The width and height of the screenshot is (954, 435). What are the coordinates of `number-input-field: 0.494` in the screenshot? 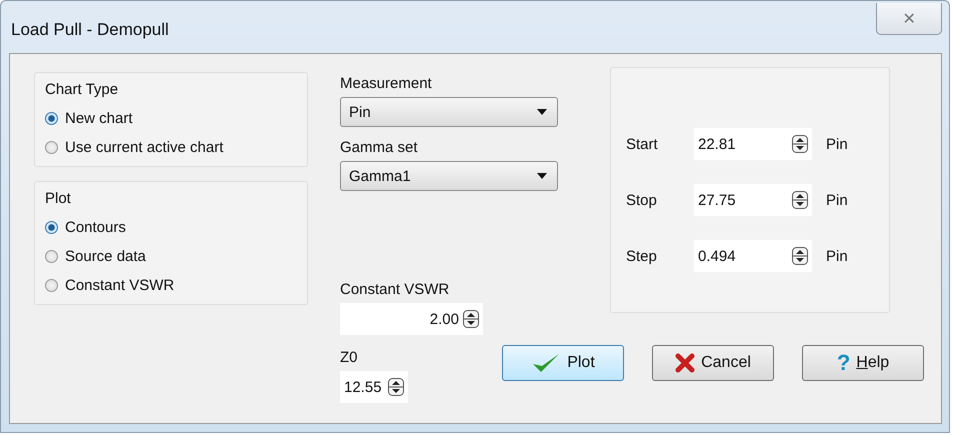 It's located at (718, 256).